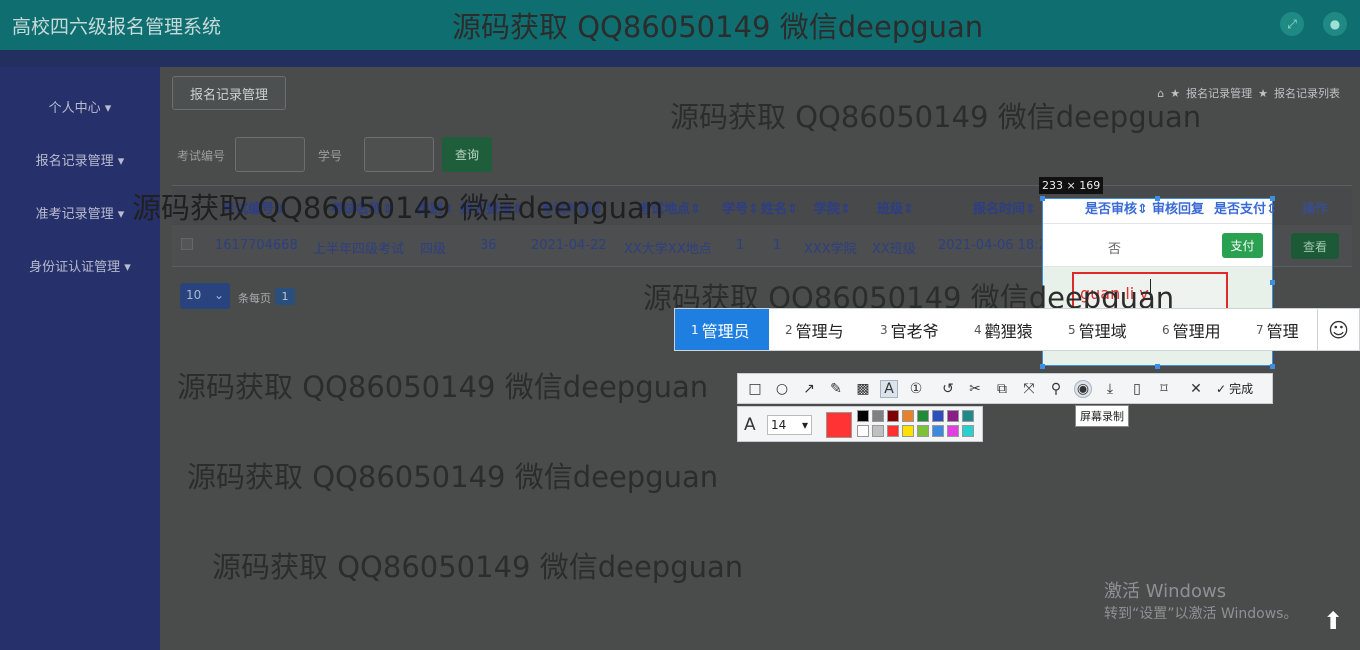 Image resolution: width=1360 pixels, height=650 pixels. I want to click on sidebar-item-label: 个人中心, so click(74, 108).